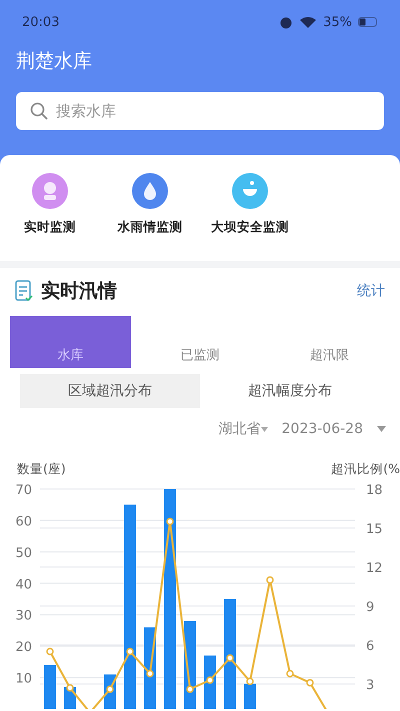  I want to click on tick-label: 50, so click(23, 553).